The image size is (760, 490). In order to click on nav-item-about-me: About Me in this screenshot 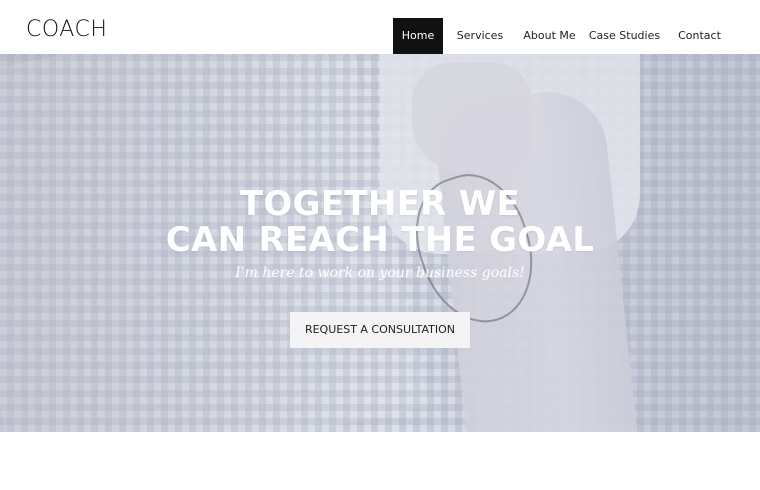, I will do `click(549, 36)`.